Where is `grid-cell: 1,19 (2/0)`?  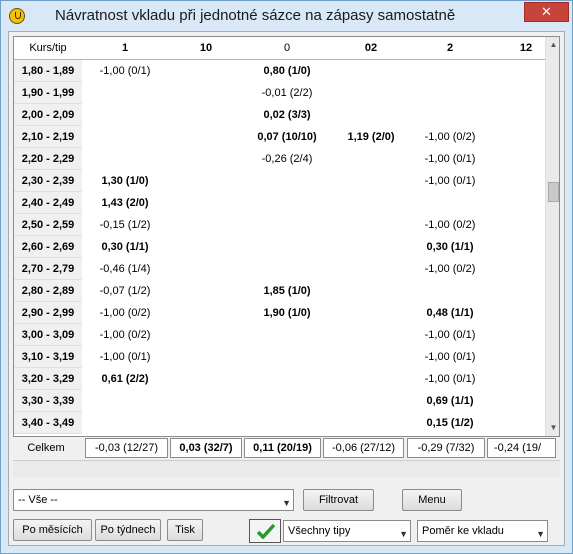 grid-cell: 1,19 (2/0) is located at coordinates (371, 137).